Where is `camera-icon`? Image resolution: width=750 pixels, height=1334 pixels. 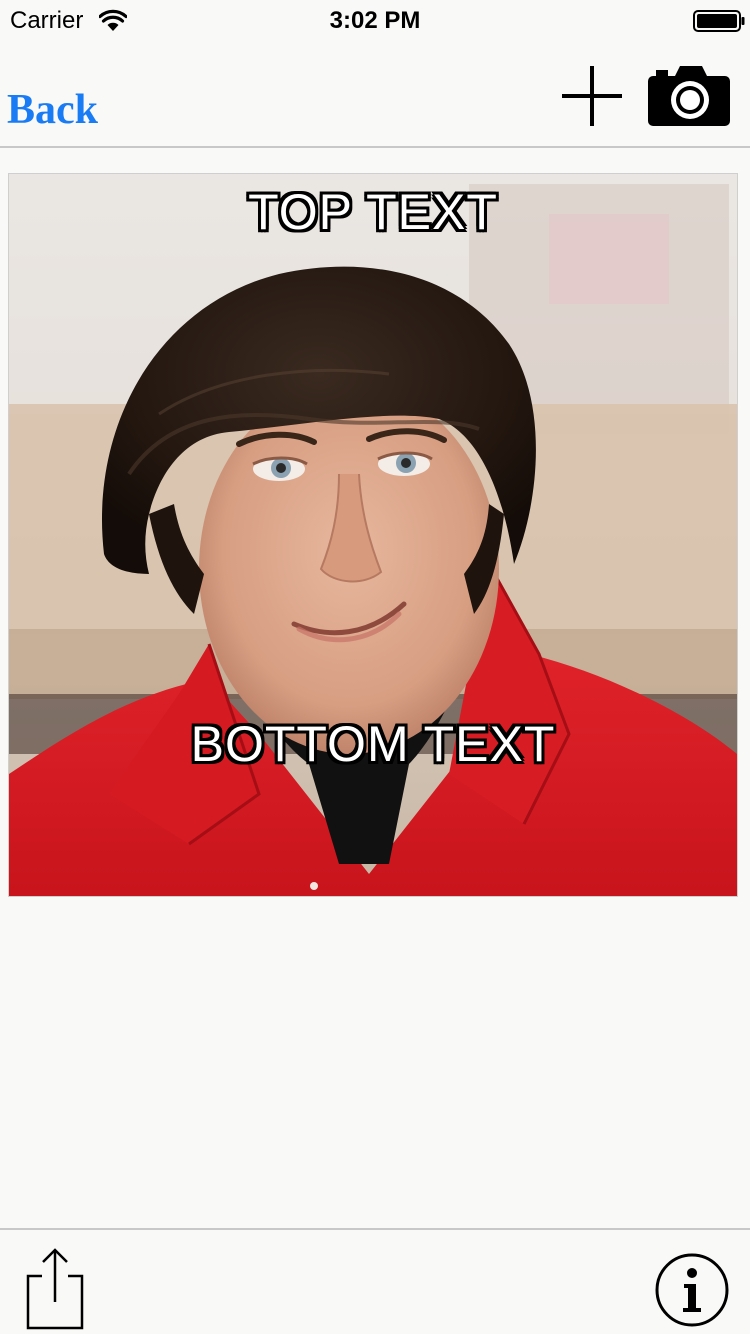
camera-icon is located at coordinates (689, 95).